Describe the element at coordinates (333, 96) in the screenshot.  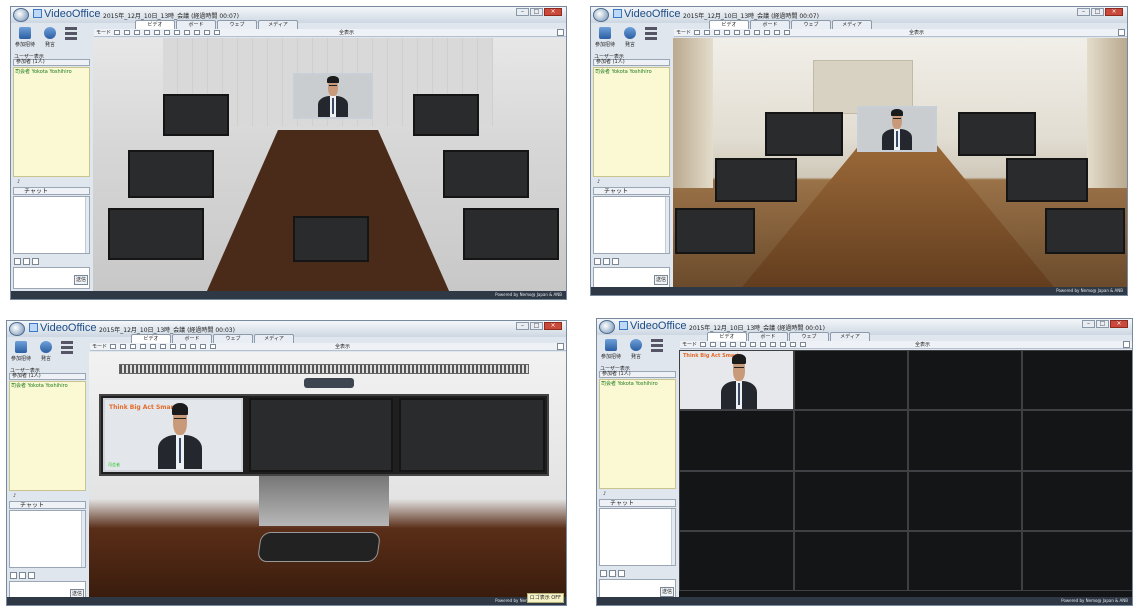
I see `video-feed-main` at that location.